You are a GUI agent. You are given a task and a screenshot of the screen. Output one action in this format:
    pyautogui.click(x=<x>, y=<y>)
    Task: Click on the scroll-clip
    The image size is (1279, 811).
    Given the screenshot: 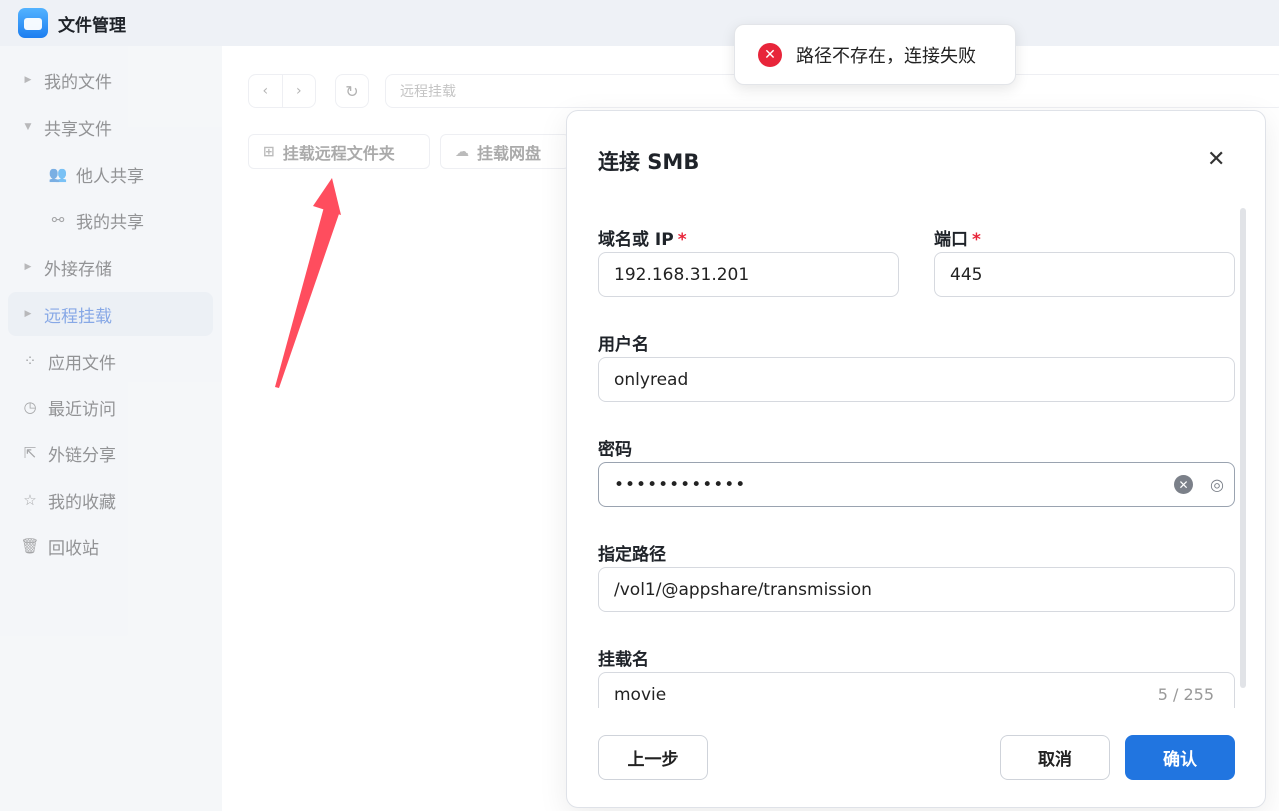 What is the action you would take?
    pyautogui.click(x=912, y=715)
    